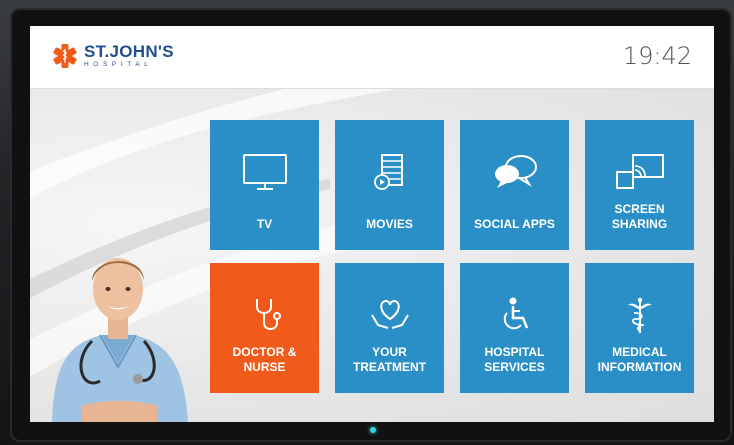 Image resolution: width=734 pixels, height=445 pixels. Describe the element at coordinates (372, 57) in the screenshot. I see `header-bar: ST.JOHN'S HOSPITAL 19:42` at that location.